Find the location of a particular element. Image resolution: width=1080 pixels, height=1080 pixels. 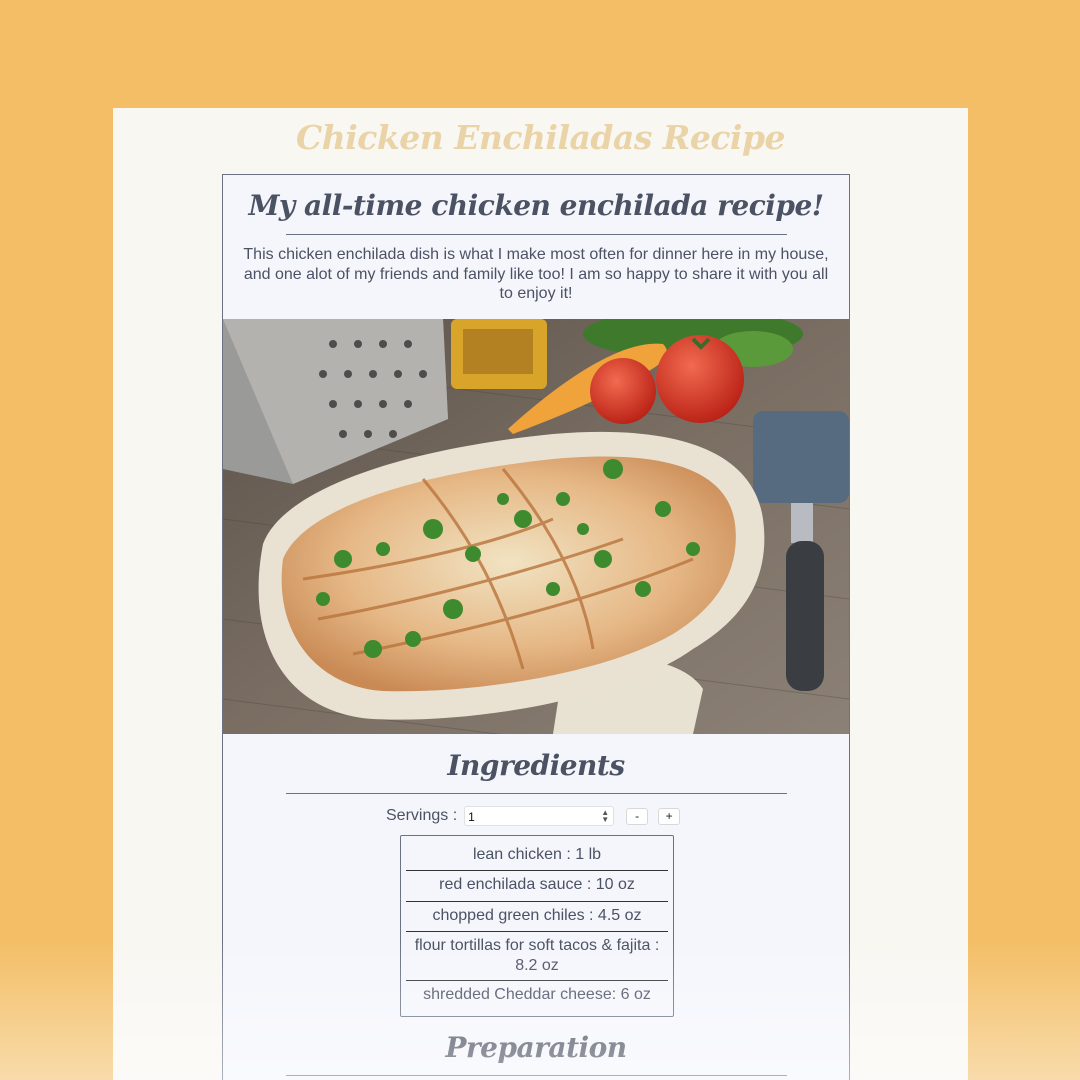

recipe-heading: My all-time chicken enchilada recipe! is located at coordinates (536, 205).